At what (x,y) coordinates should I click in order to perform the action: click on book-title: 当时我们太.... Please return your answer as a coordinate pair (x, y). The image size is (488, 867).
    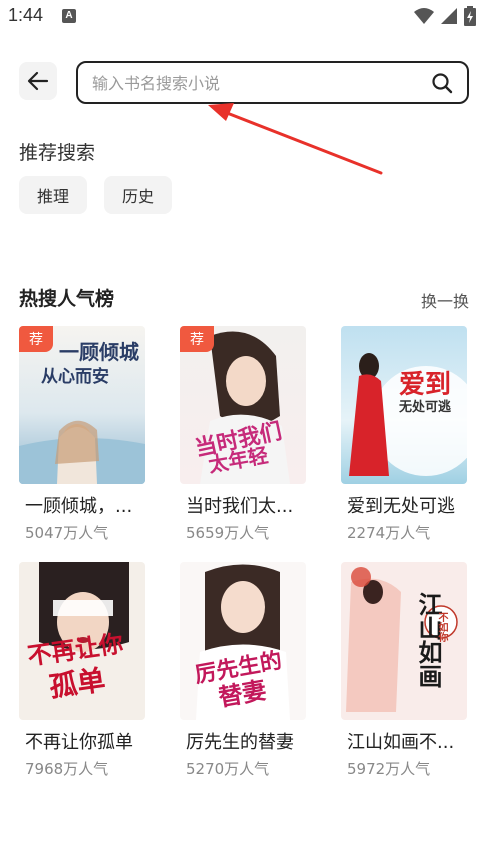
    Looking at the image, I should click on (240, 506).